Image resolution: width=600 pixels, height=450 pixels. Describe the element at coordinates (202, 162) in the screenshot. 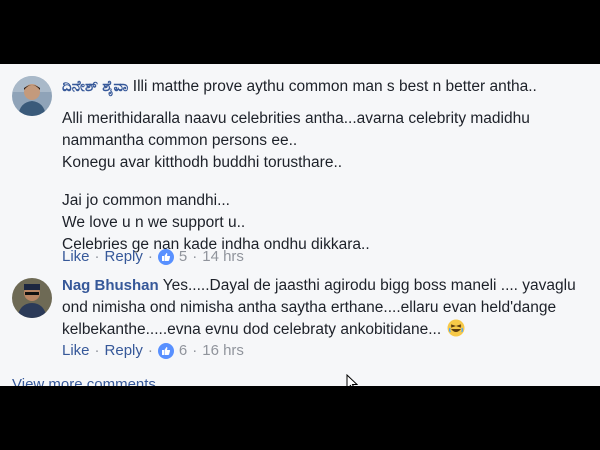

I see `comment-line: Konegu avar kitthodh buddhi torusthare..` at that location.